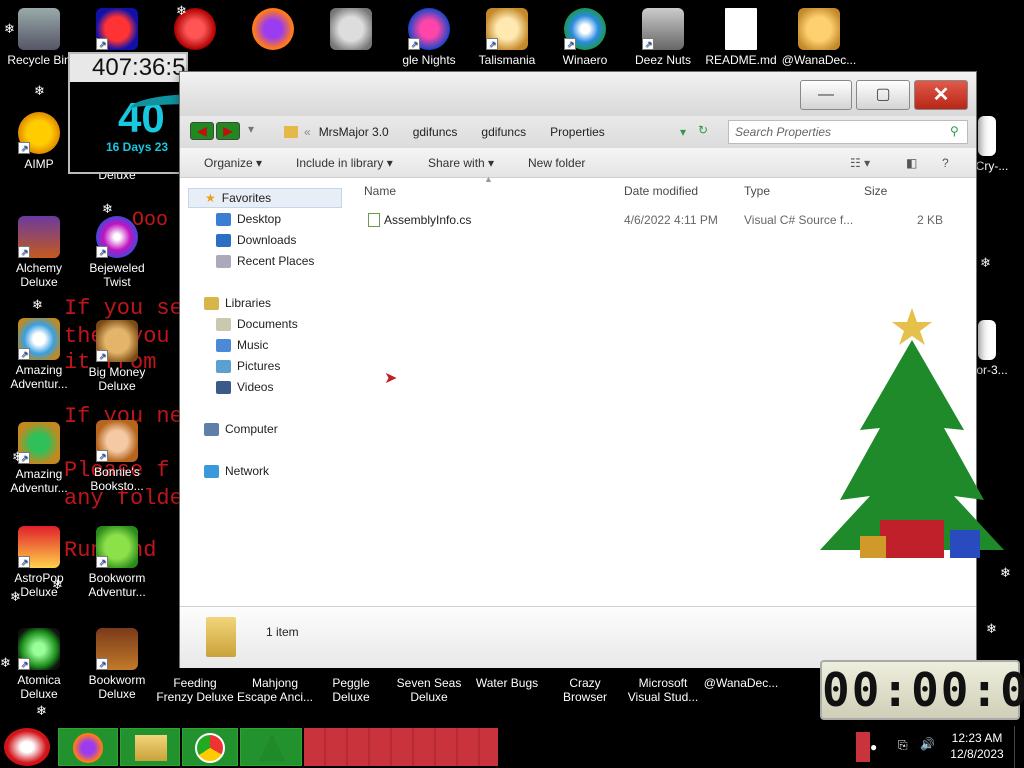 Image resolution: width=1024 pixels, height=768 pixels. What do you see at coordinates (883, 95) in the screenshot?
I see `maximize-button: ▢` at bounding box center [883, 95].